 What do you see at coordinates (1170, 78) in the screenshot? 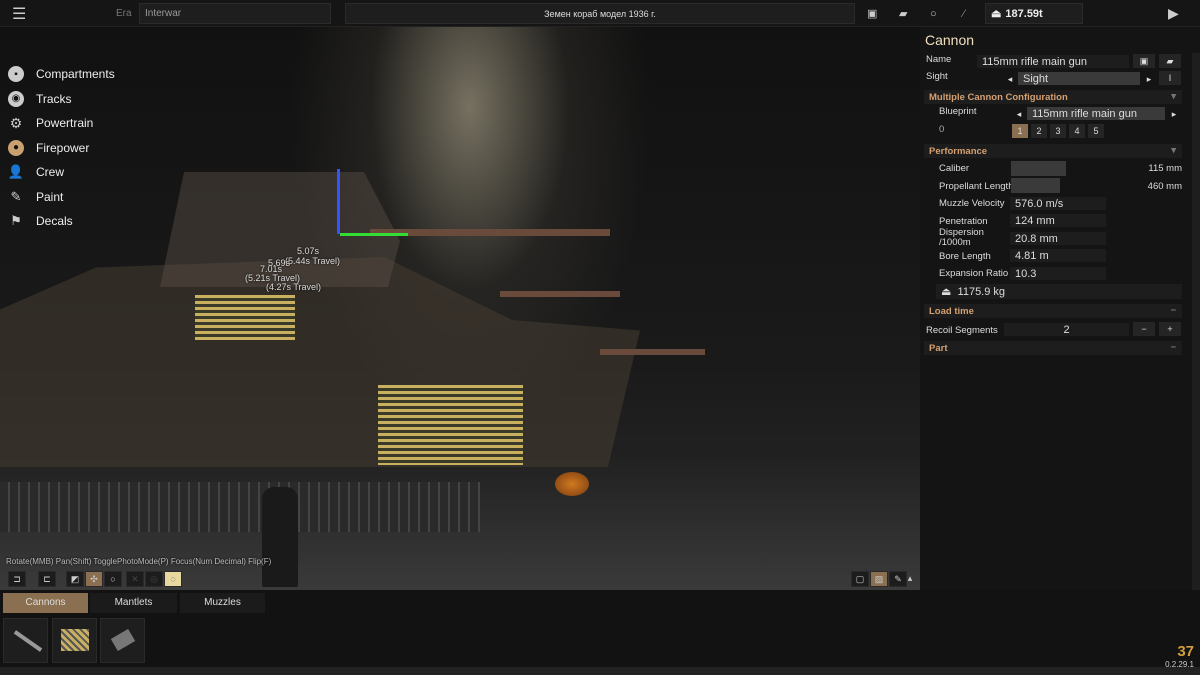
I see `sight-info-button: I` at bounding box center [1170, 78].